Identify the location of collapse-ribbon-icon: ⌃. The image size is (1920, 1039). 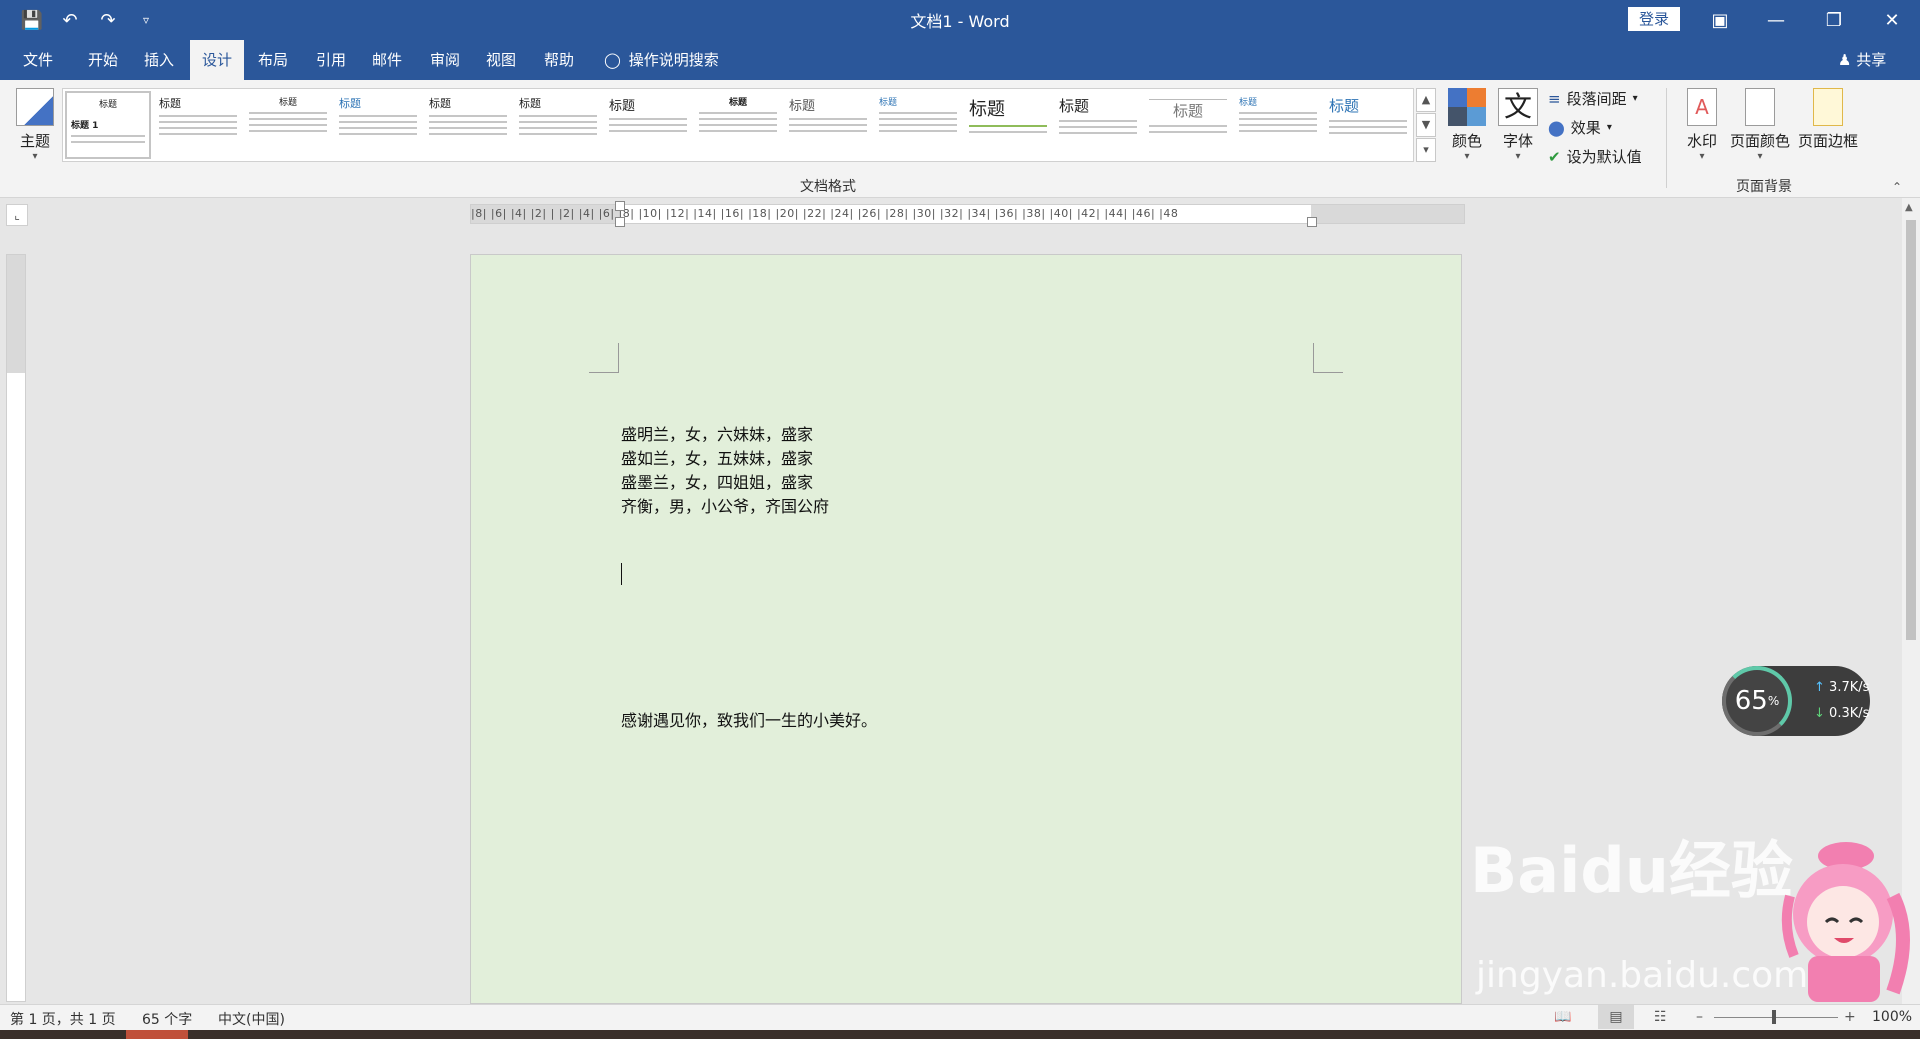
(1897, 187).